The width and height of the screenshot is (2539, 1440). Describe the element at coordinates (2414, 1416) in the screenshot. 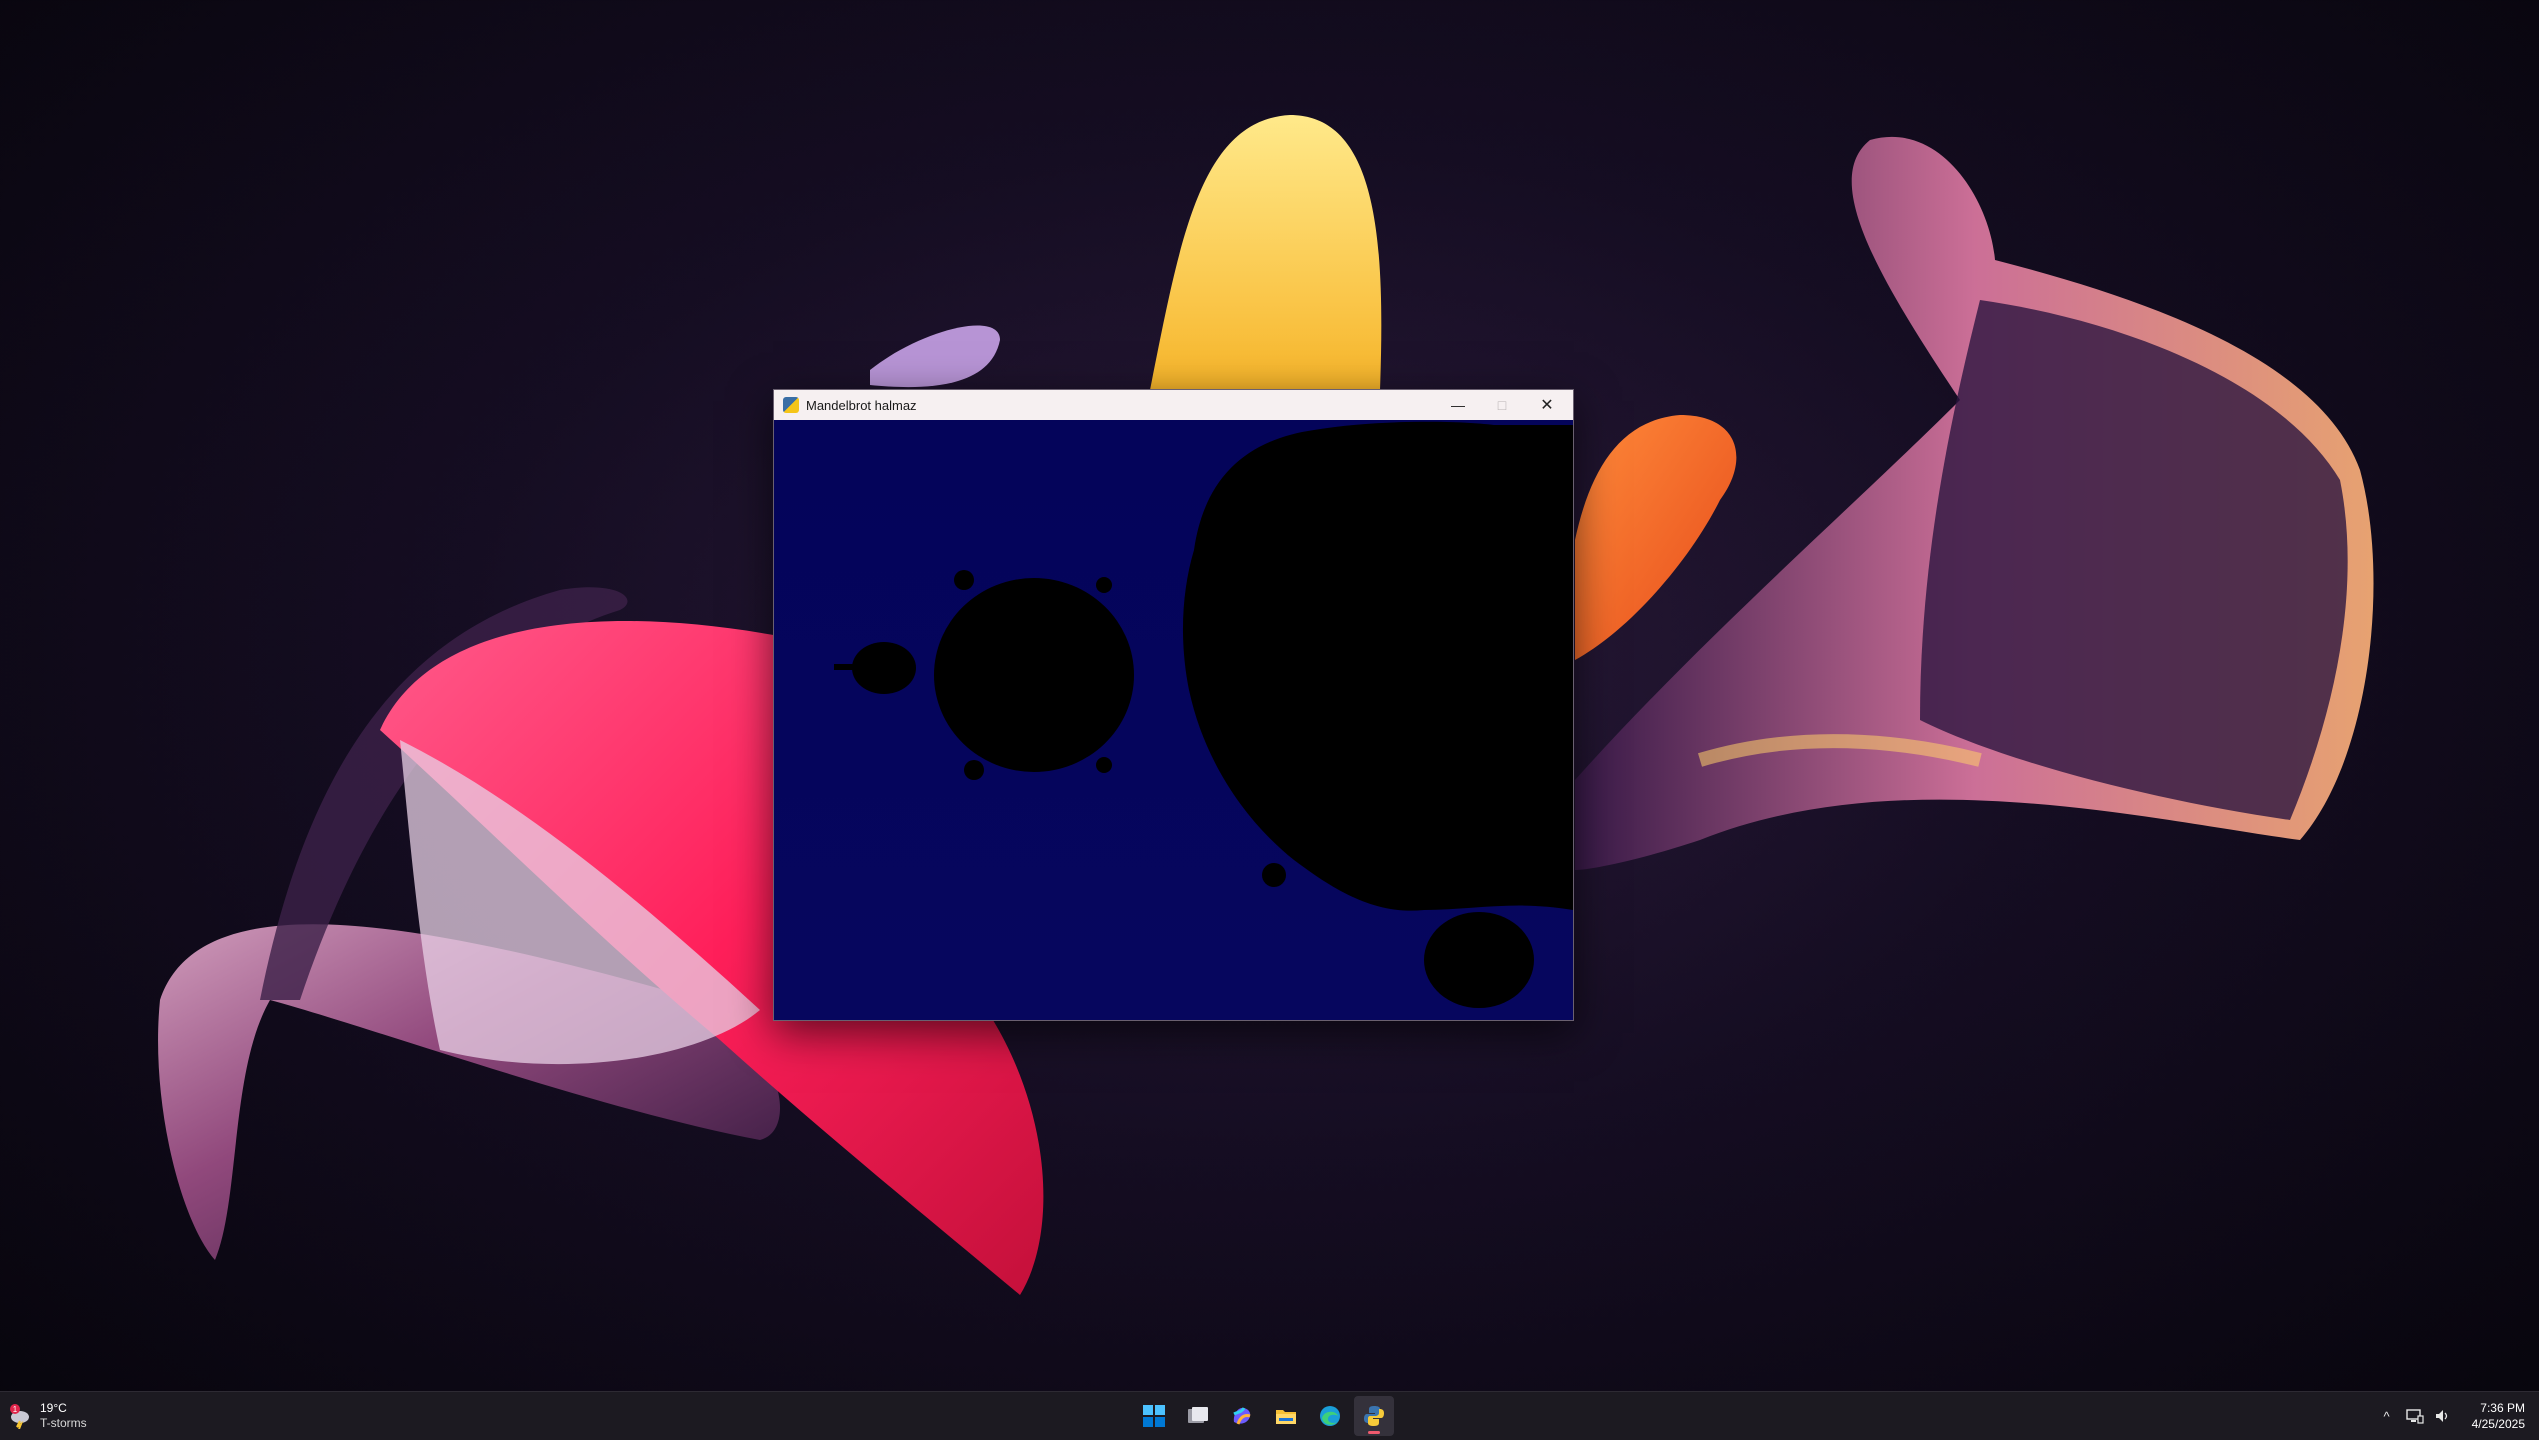

I see `network-icon` at that location.